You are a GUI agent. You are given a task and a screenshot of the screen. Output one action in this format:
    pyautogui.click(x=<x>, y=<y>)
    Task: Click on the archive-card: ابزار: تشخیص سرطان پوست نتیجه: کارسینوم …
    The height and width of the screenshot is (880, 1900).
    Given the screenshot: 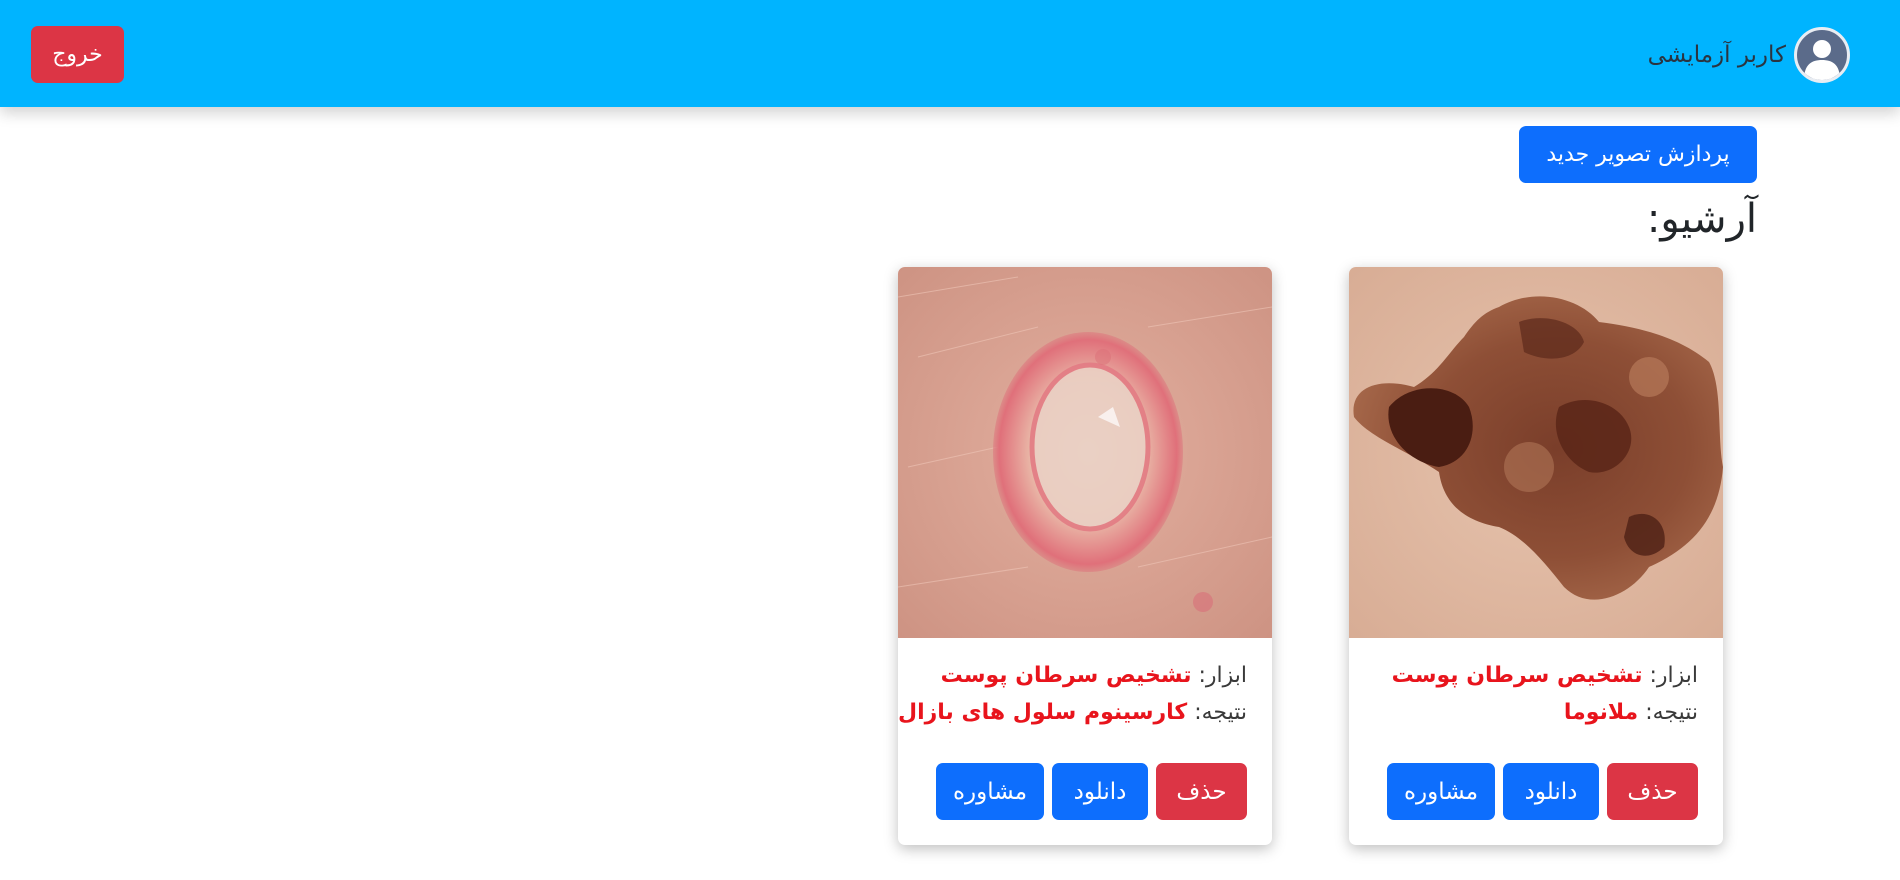 What is the action you would take?
    pyautogui.click(x=1085, y=556)
    